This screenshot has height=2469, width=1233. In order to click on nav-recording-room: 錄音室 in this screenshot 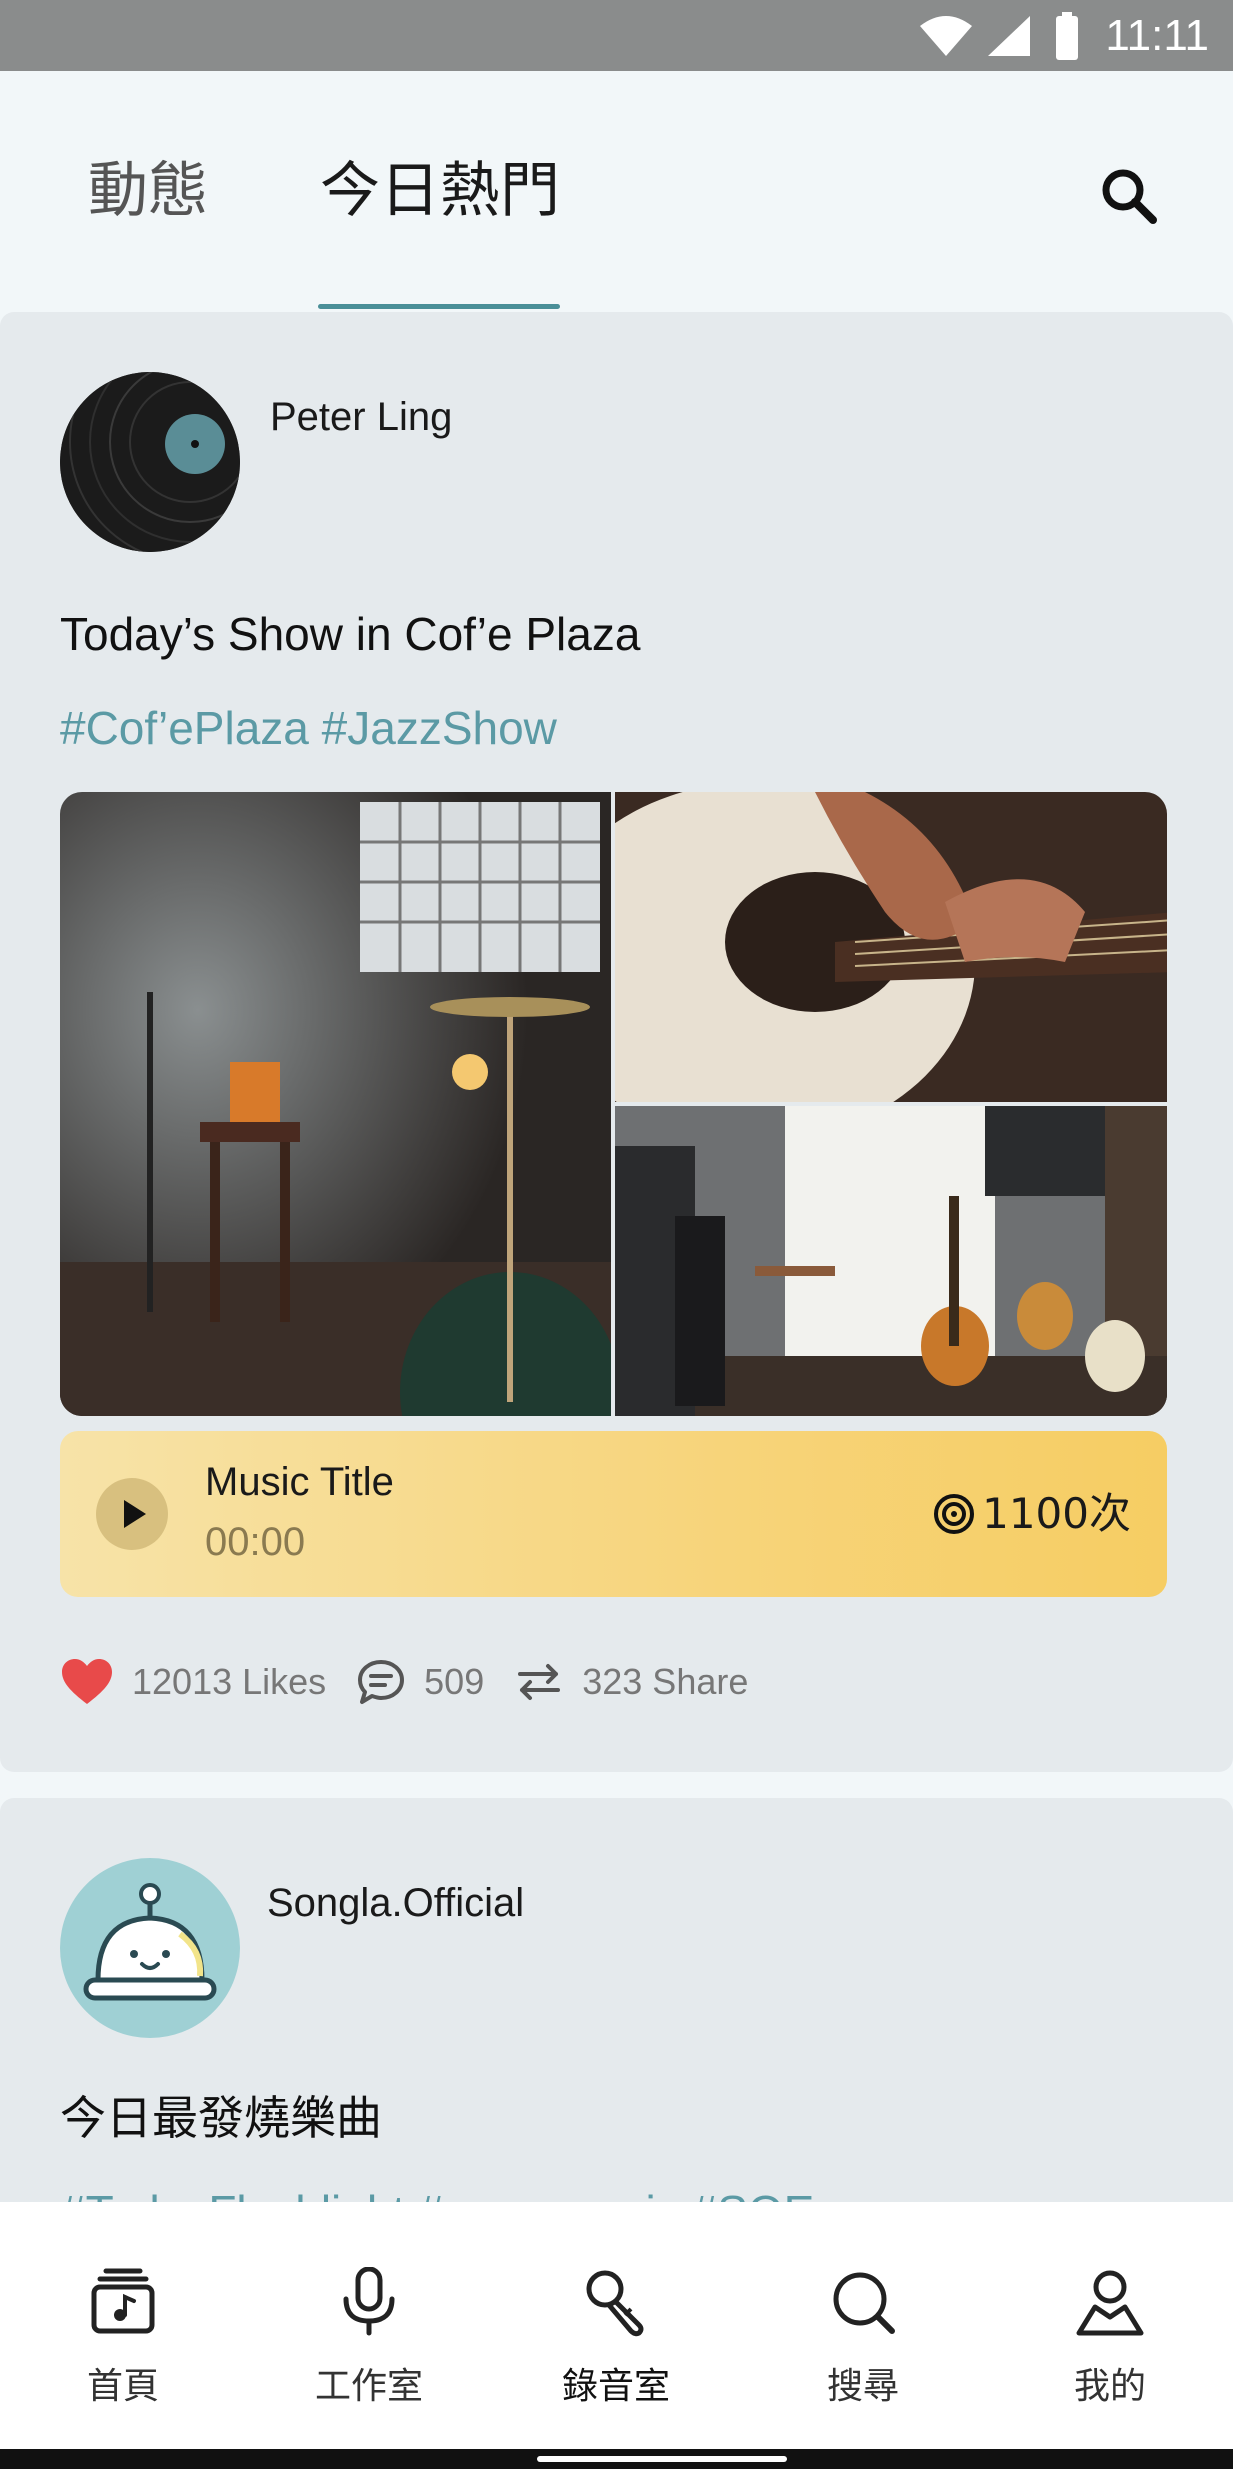, I will do `click(616, 2325)`.